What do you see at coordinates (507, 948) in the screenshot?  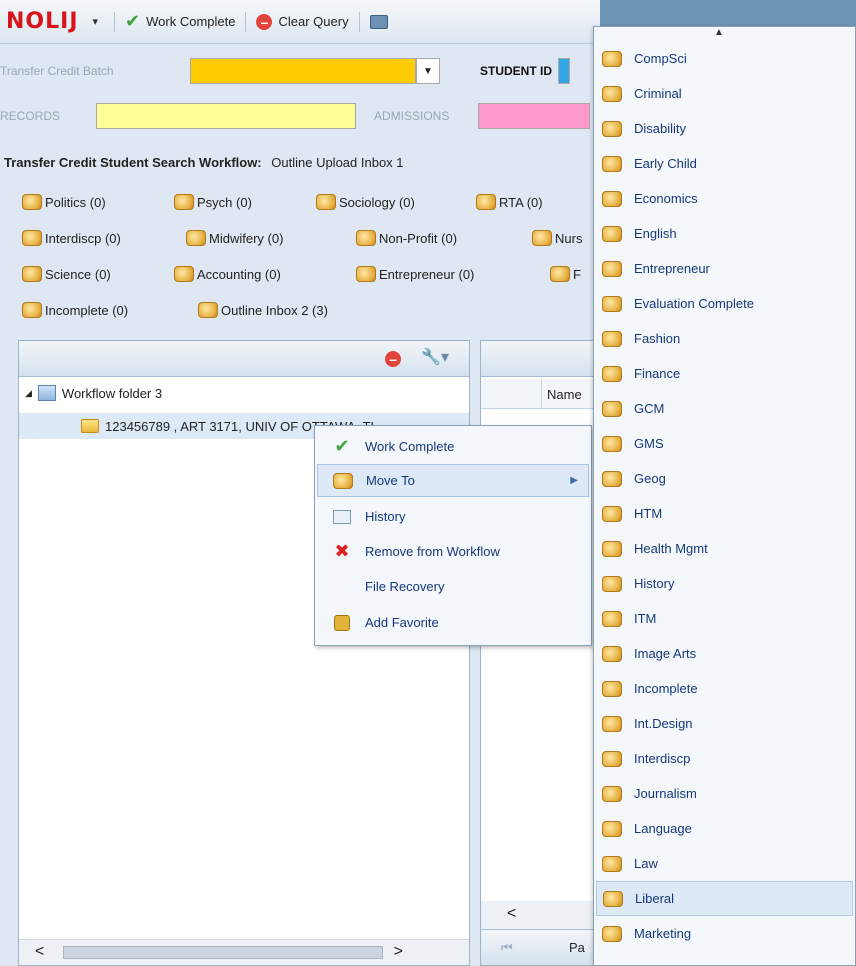 I see `first-page-icon: ⏮` at bounding box center [507, 948].